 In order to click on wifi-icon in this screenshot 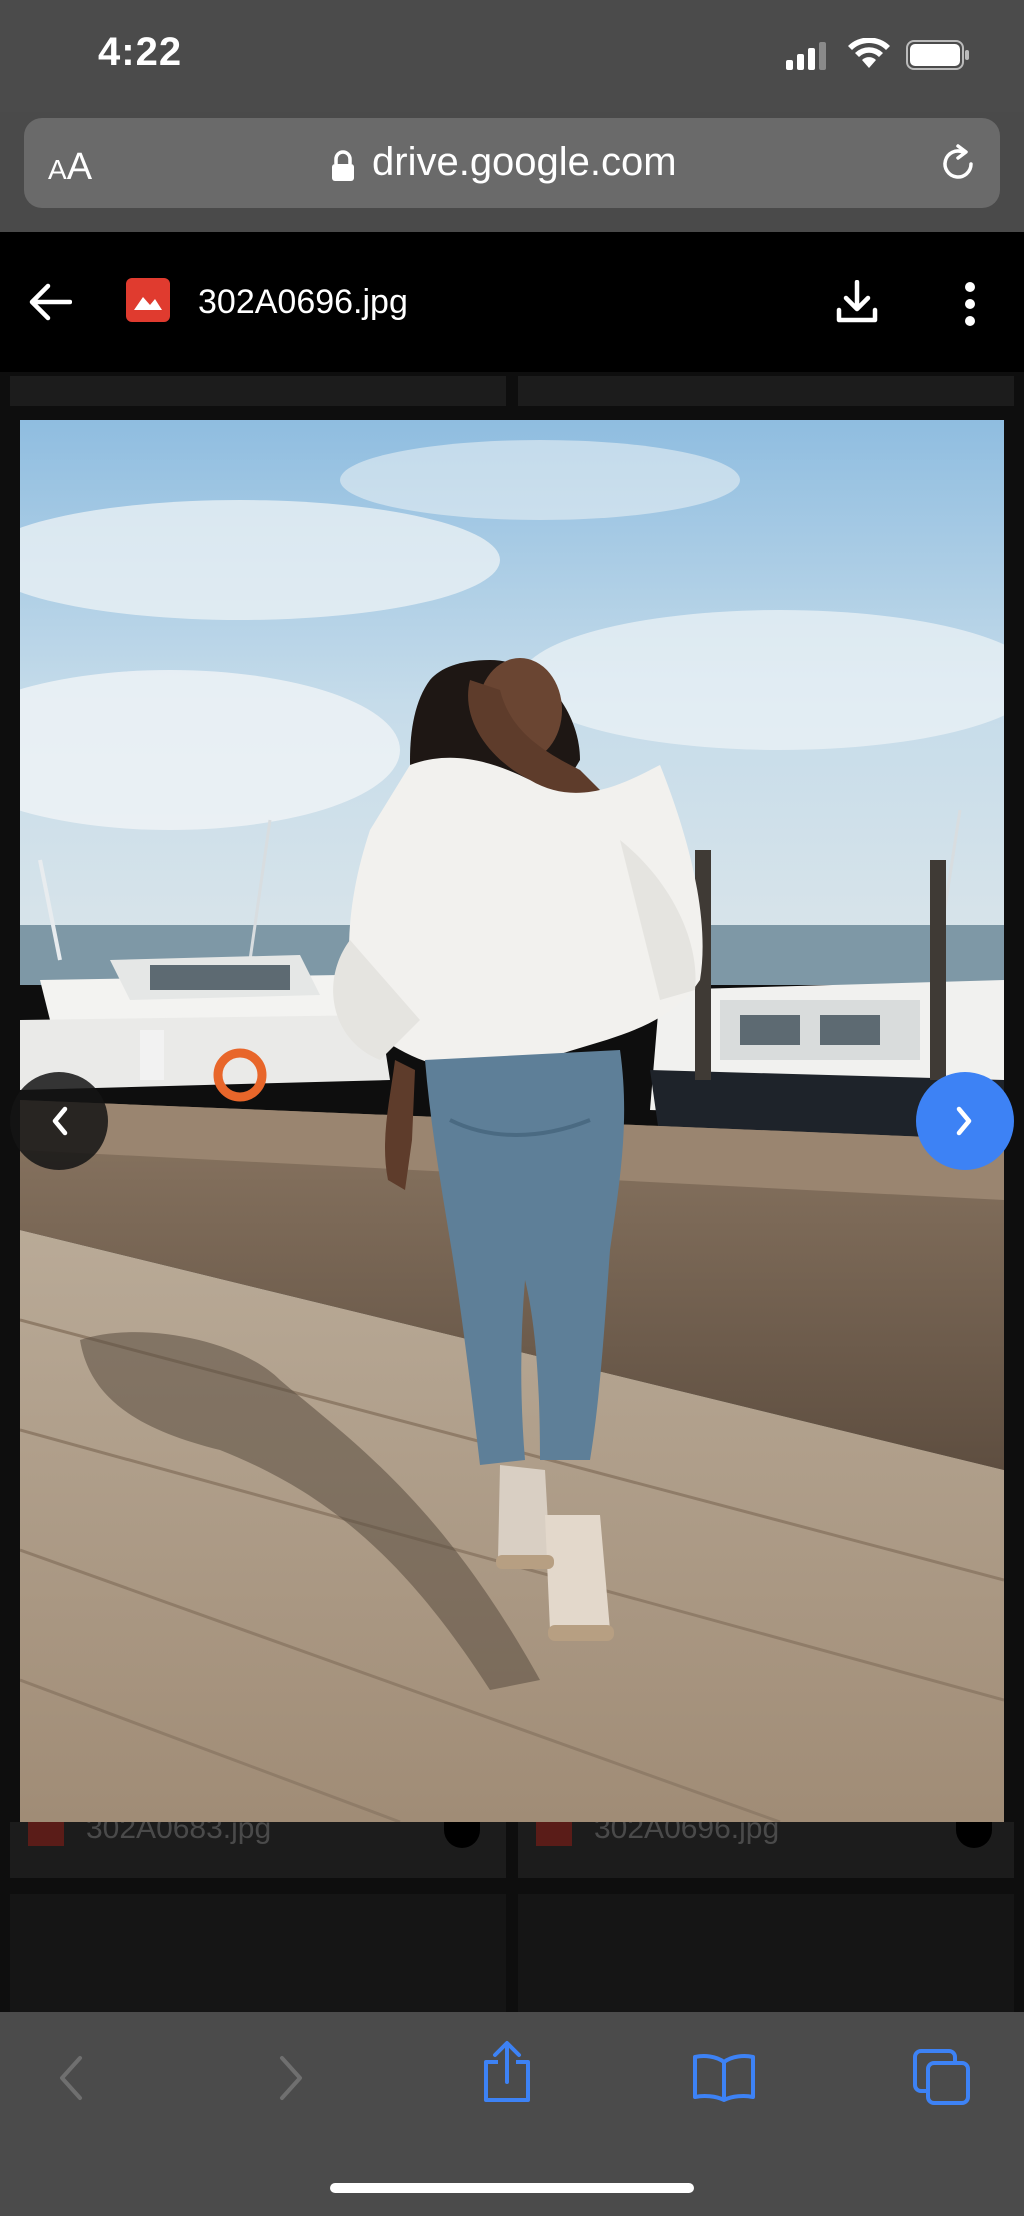, I will do `click(869, 53)`.